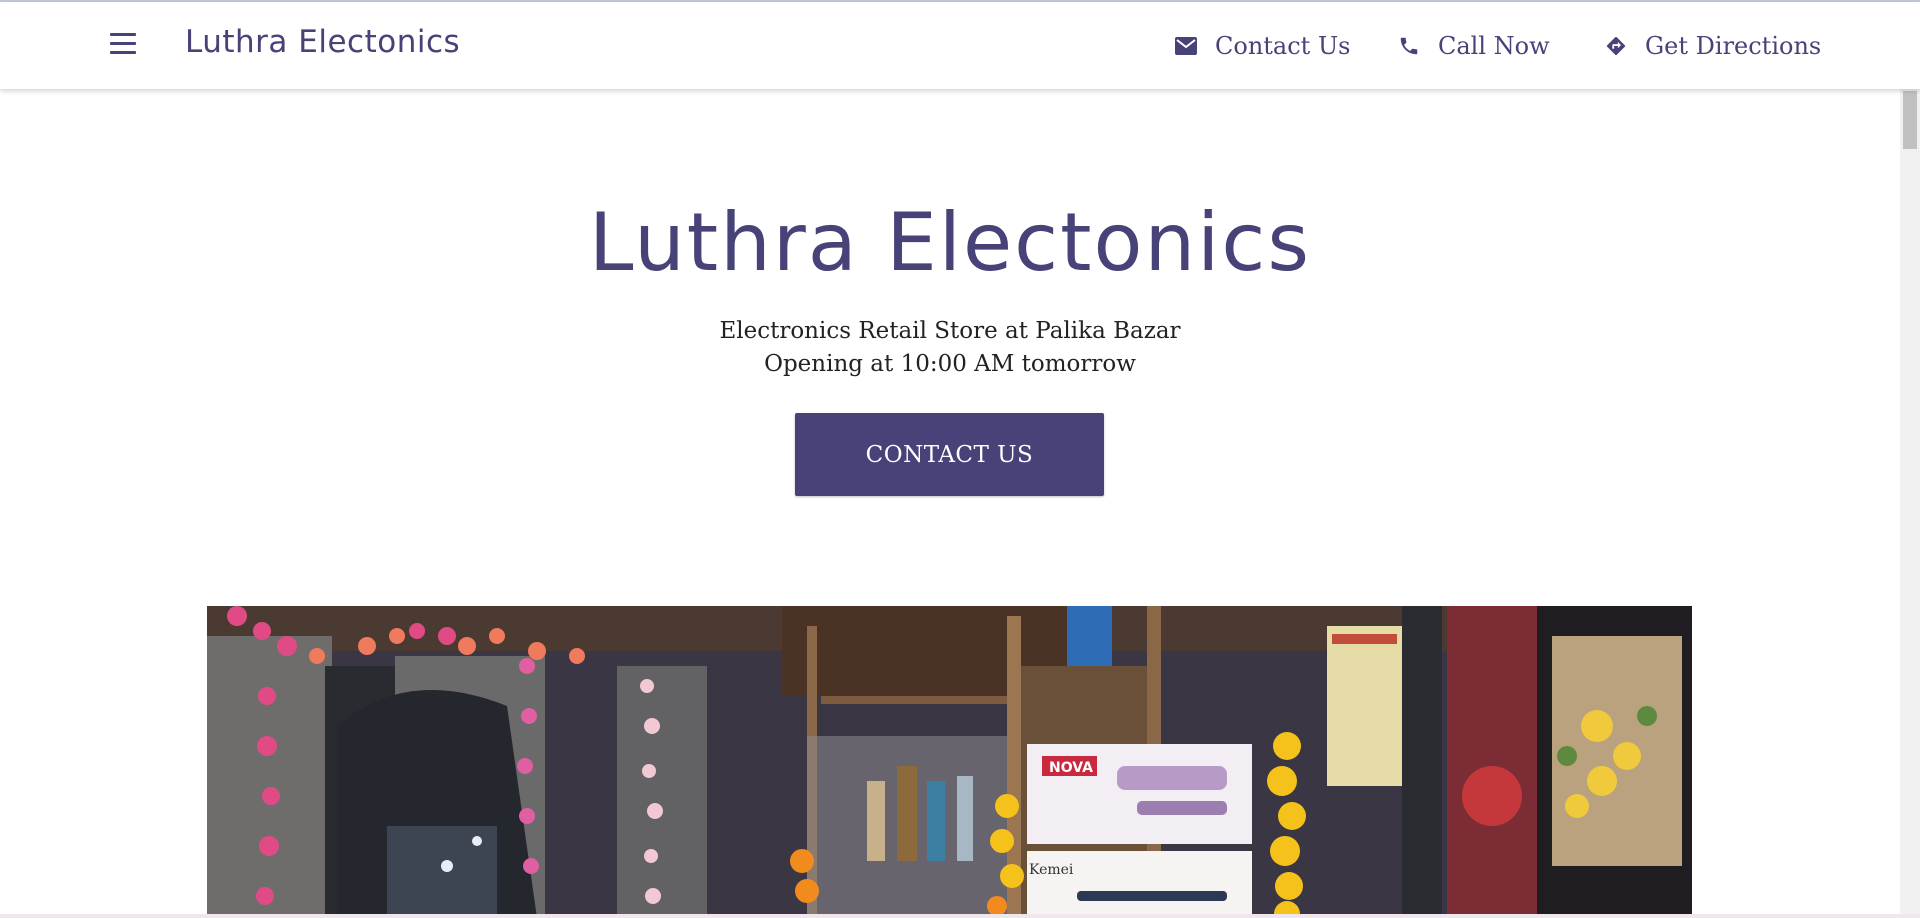 This screenshot has width=1920, height=918. Describe the element at coordinates (1910, 503) in the screenshot. I see `page-scrollbar` at that location.